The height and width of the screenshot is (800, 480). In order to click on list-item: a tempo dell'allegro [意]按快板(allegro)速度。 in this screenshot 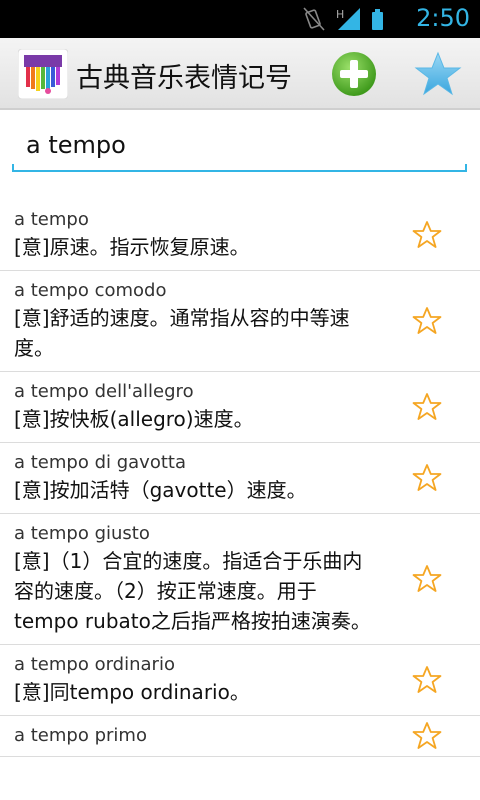, I will do `click(240, 407)`.